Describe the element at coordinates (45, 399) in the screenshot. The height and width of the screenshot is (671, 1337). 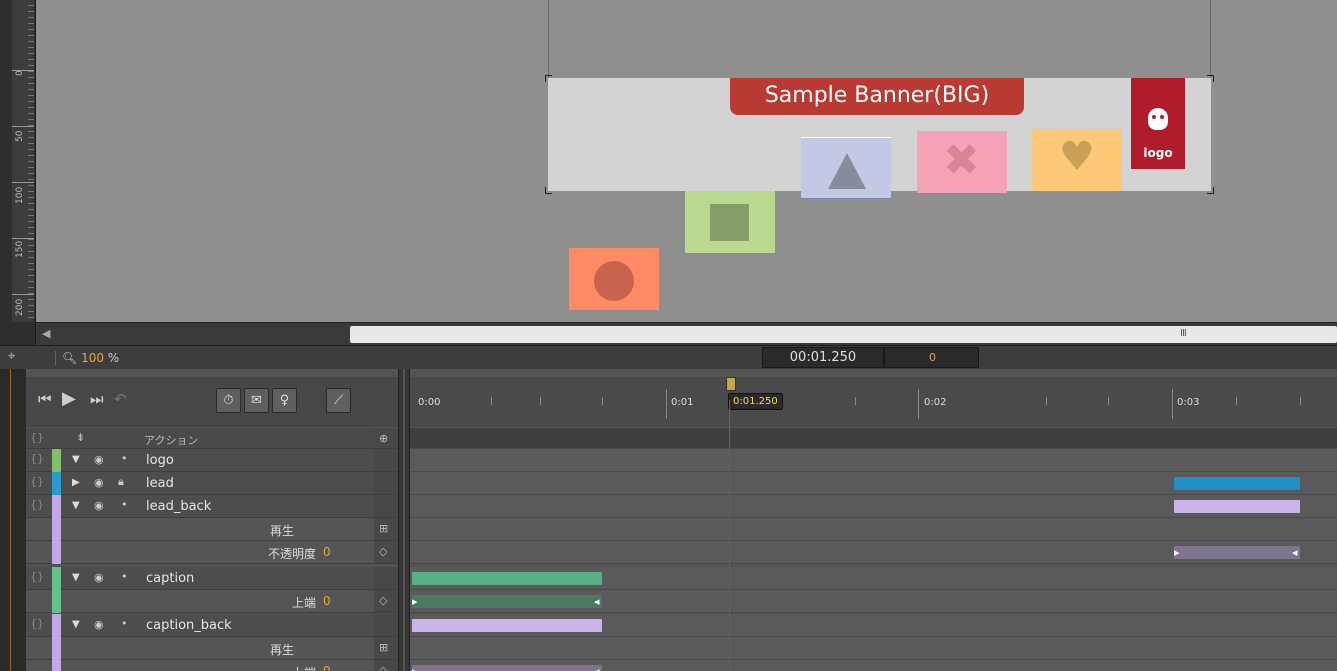
I see `go-to-start-icon: ⏮` at that location.